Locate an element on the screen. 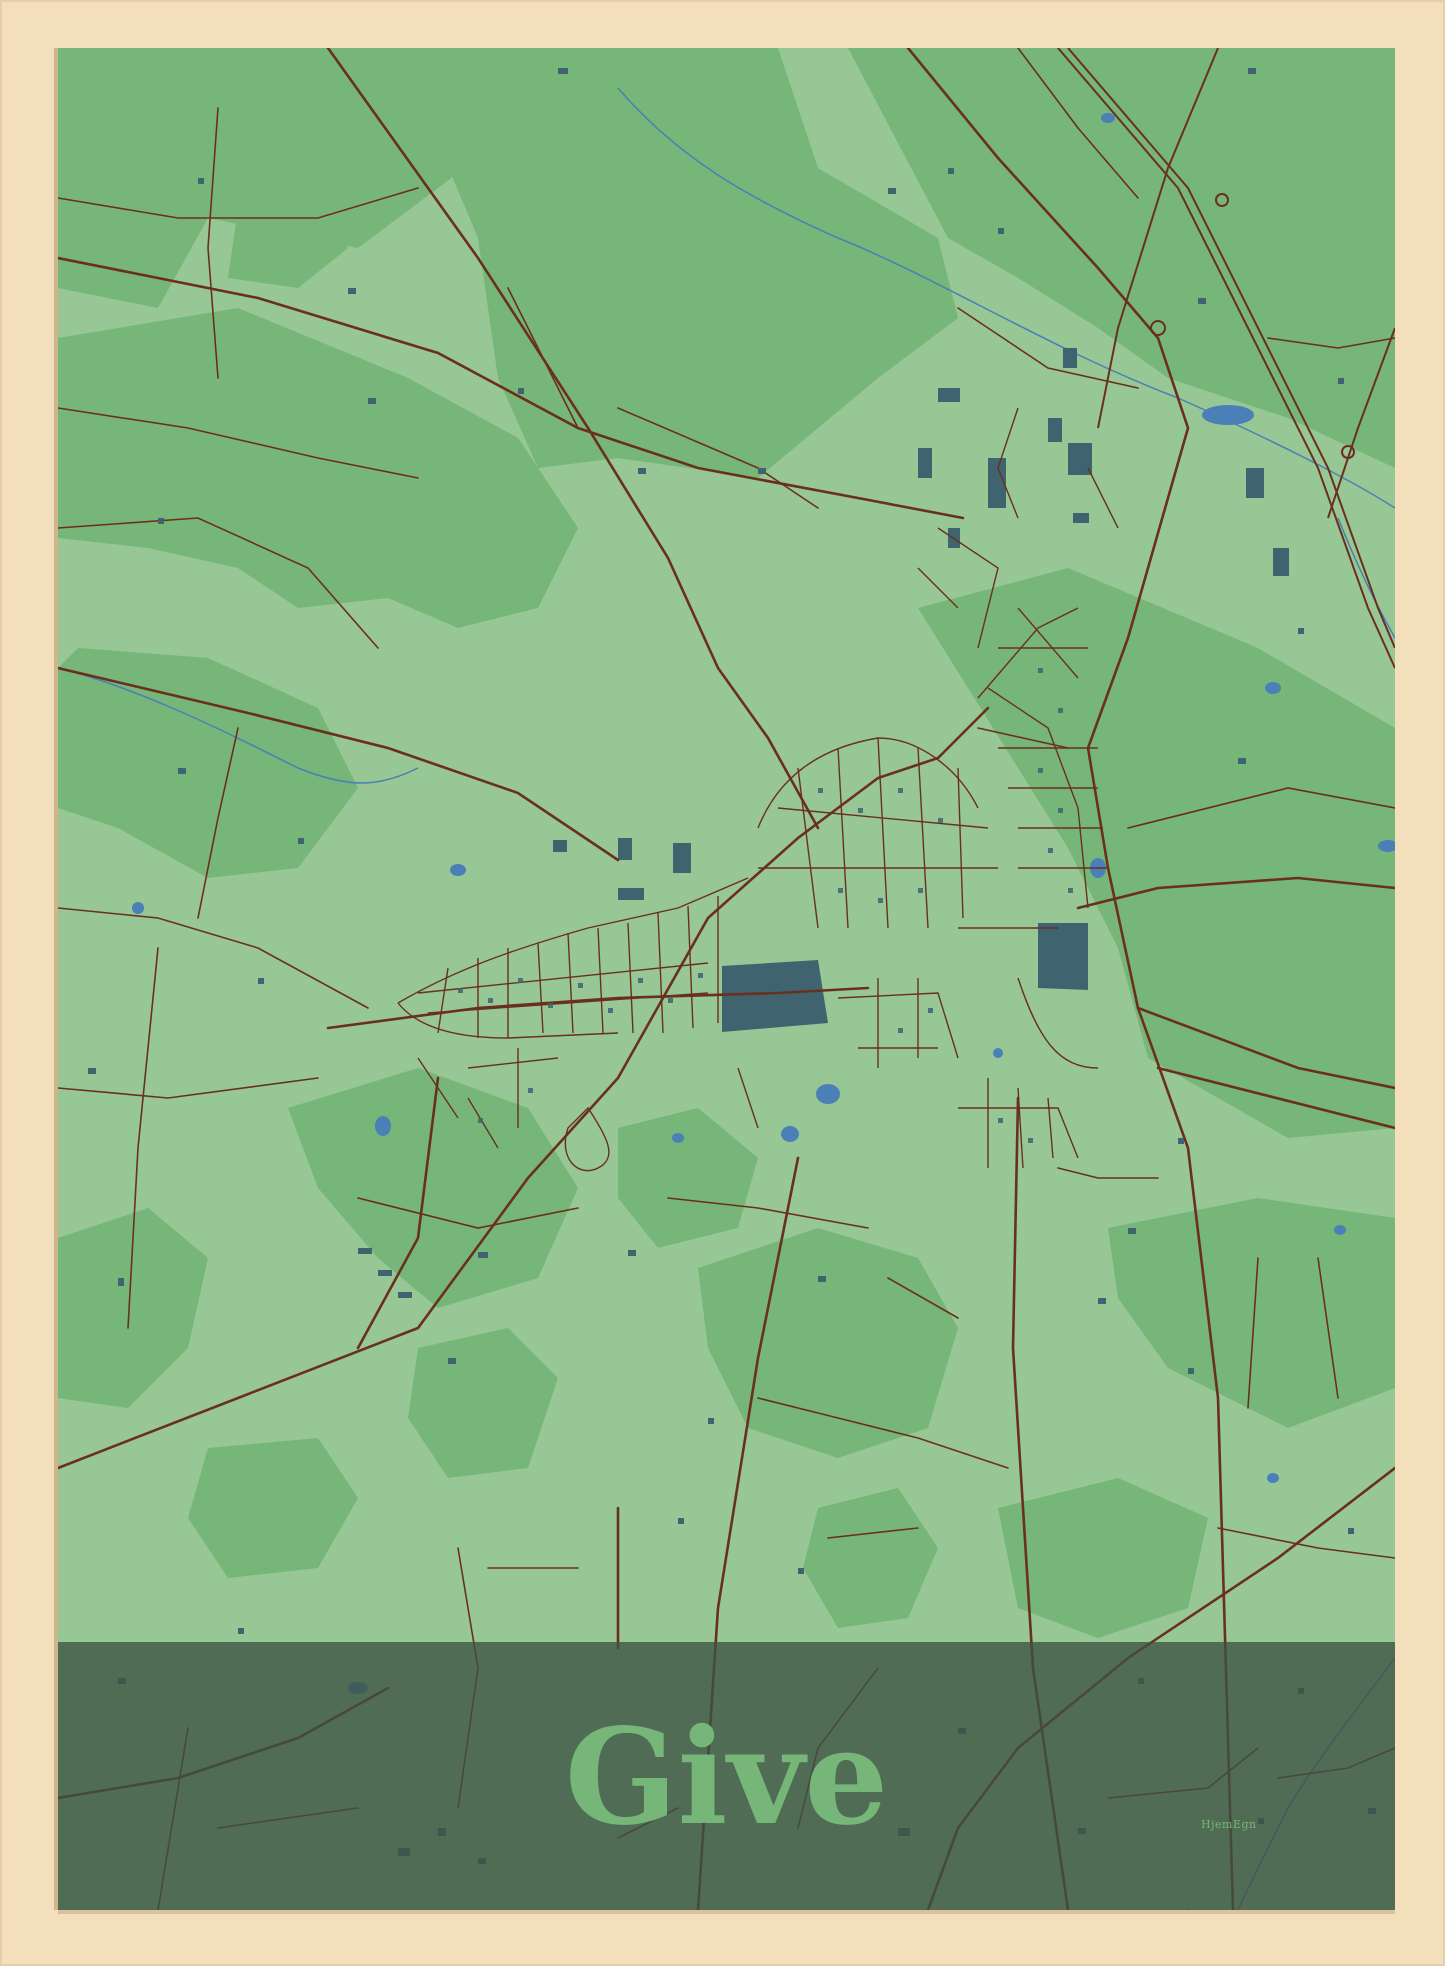 This screenshot has width=1445, height=1966. brand-mark: HjemEgn is located at coordinates (1229, 1824).